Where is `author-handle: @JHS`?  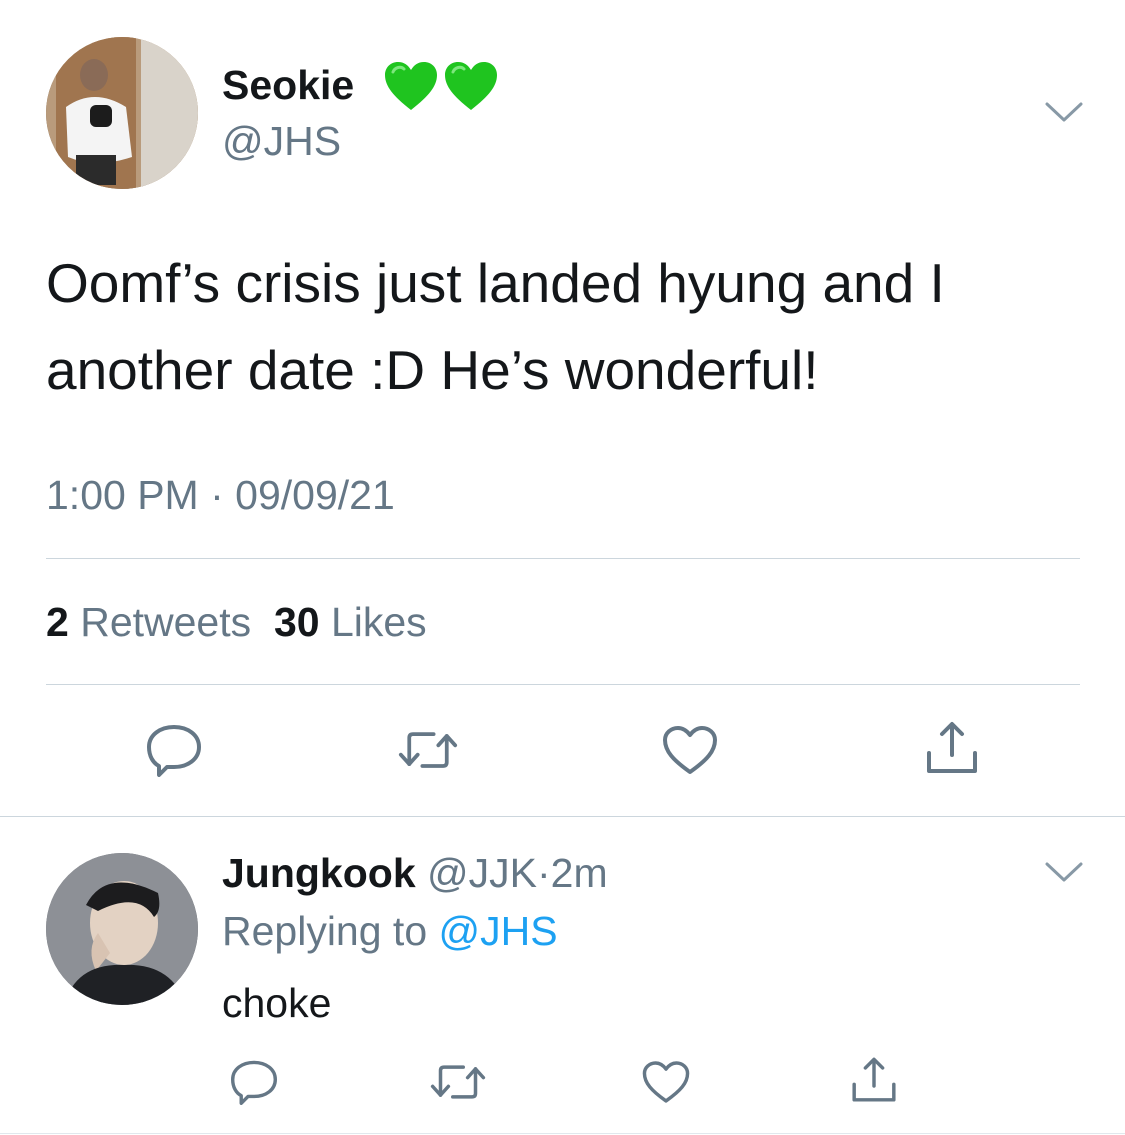
author-handle: @JHS is located at coordinates (281, 141).